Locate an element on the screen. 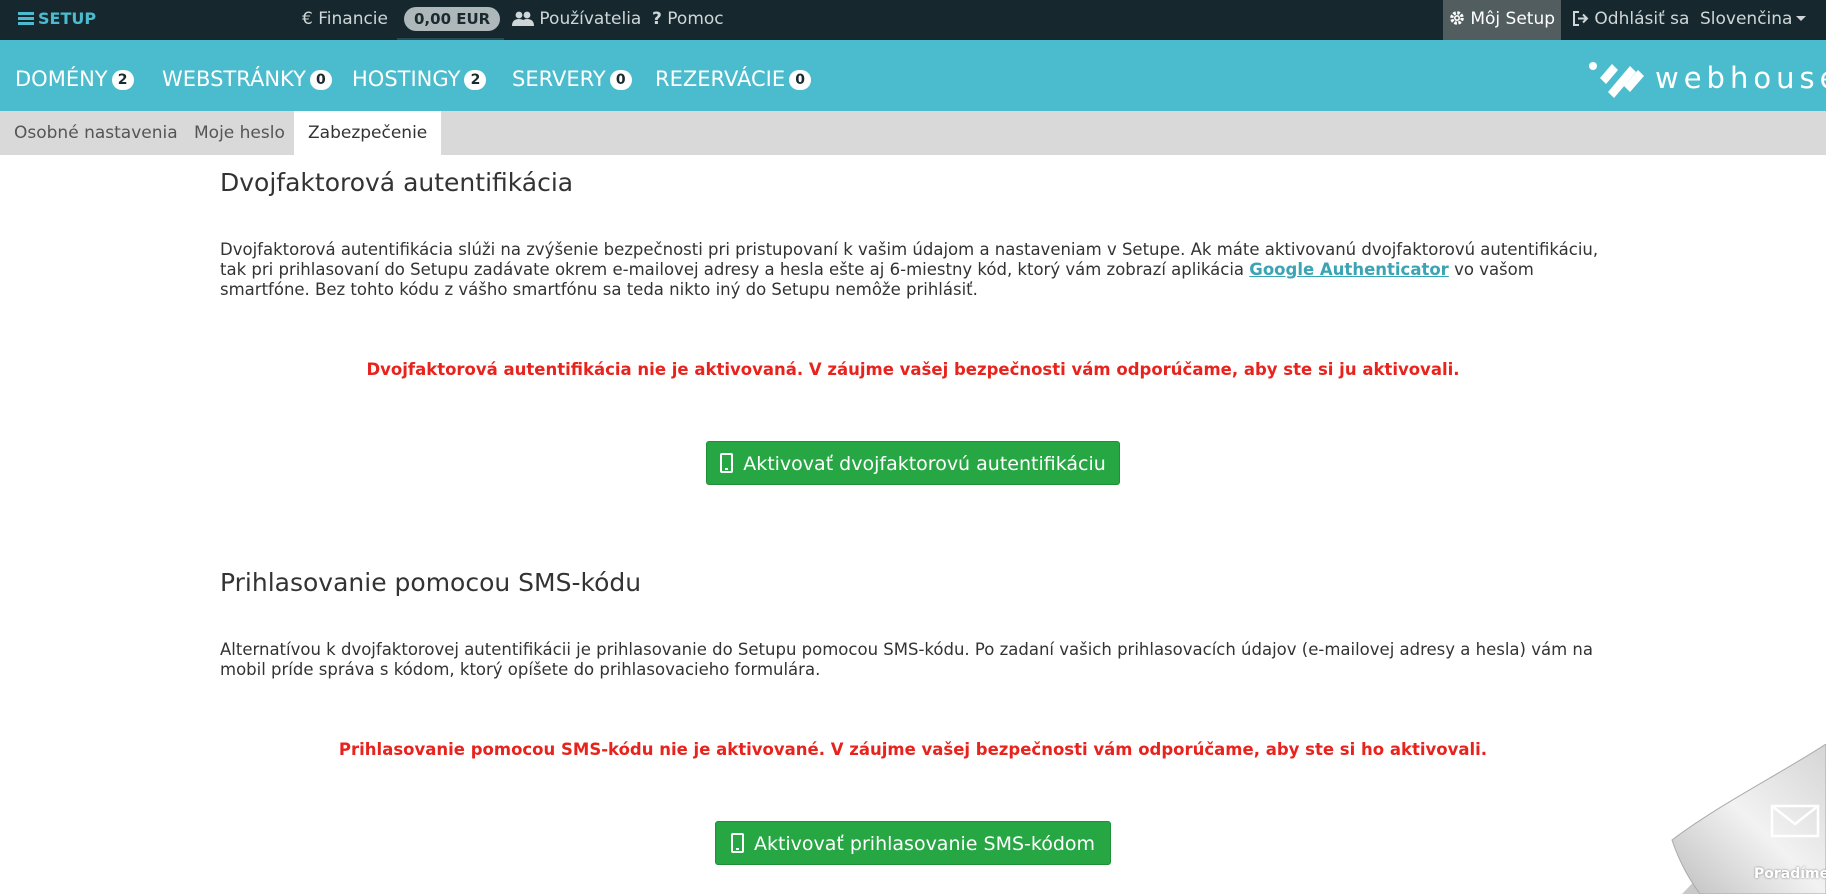  nav-websites-count: 0 is located at coordinates (320, 80).